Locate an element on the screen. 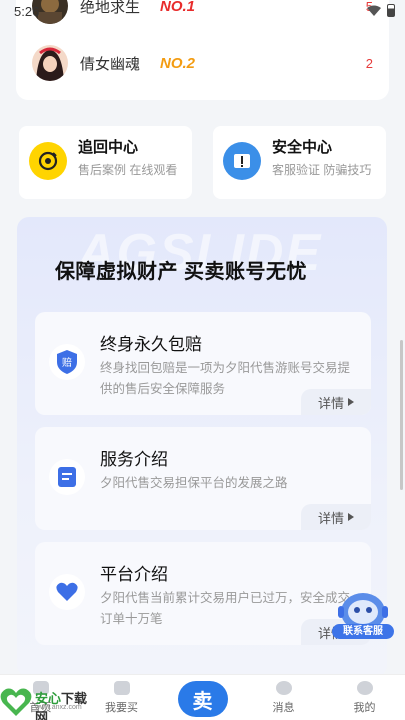 The image size is (405, 720). heart-icon is located at coordinates (67, 592).